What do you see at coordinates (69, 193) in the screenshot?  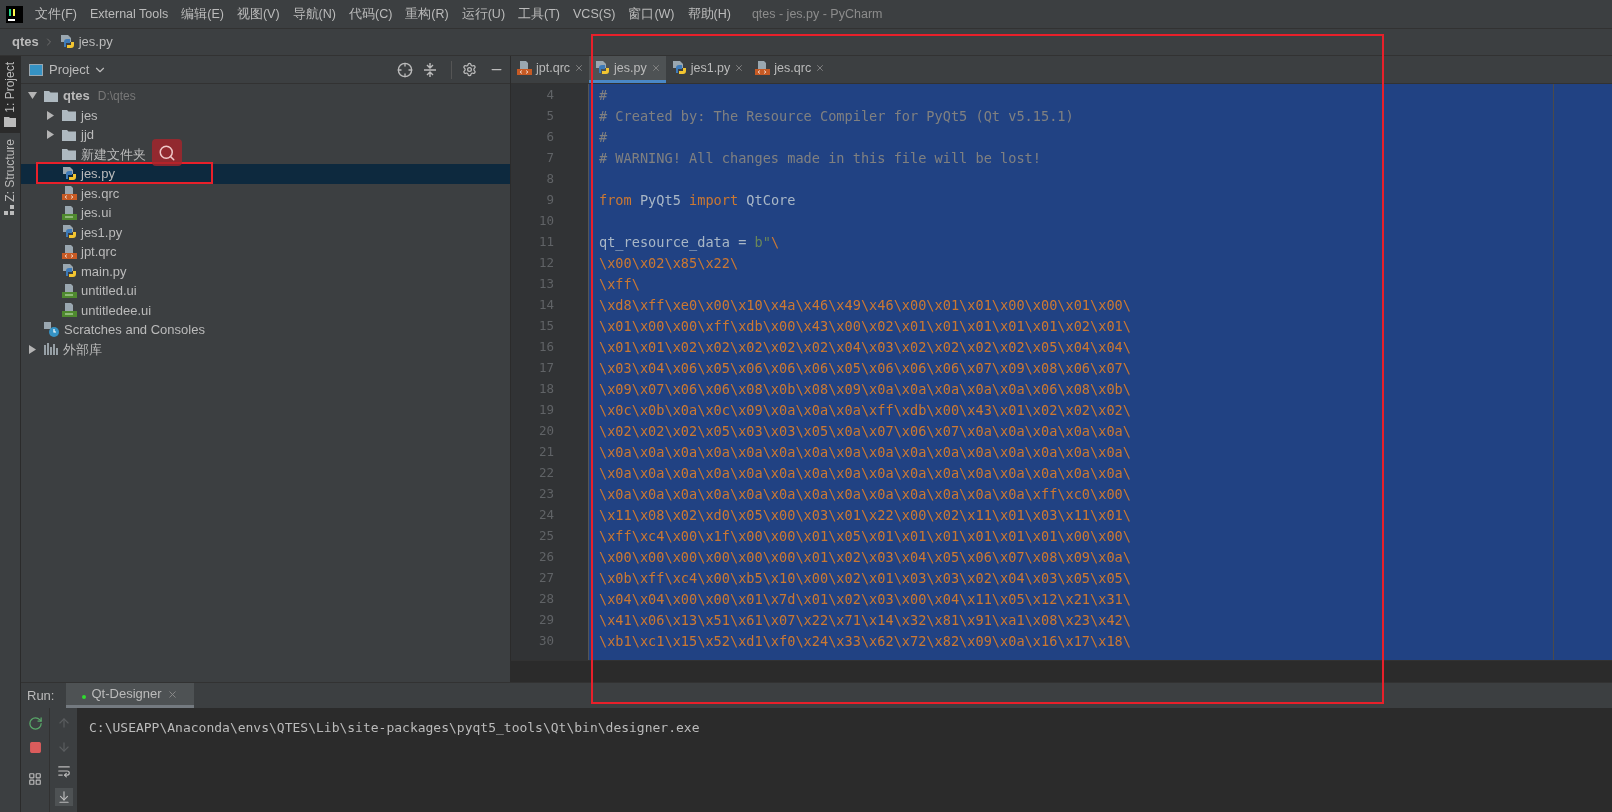 I see `resource-file-icon` at bounding box center [69, 193].